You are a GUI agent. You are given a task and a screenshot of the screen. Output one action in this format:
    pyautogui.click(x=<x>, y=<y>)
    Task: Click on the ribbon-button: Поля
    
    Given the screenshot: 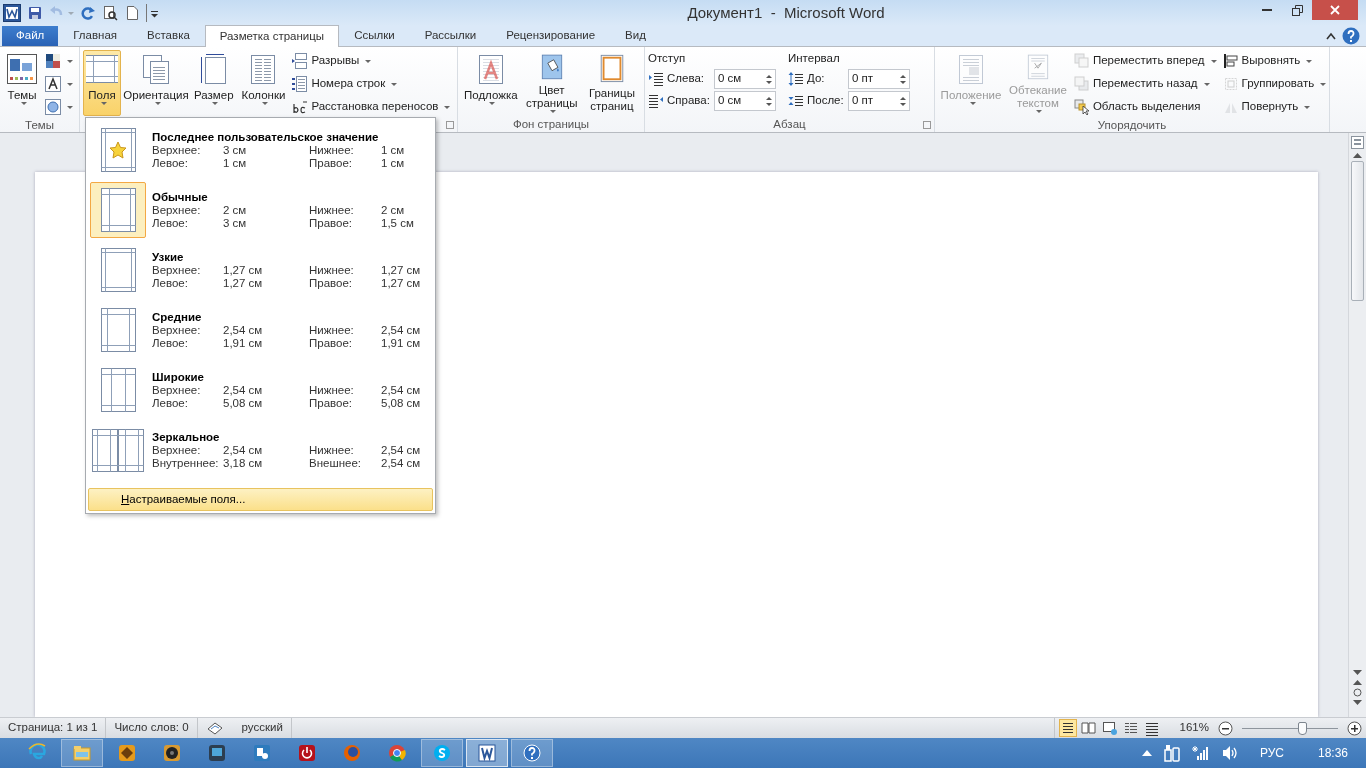 What is the action you would take?
    pyautogui.click(x=102, y=83)
    